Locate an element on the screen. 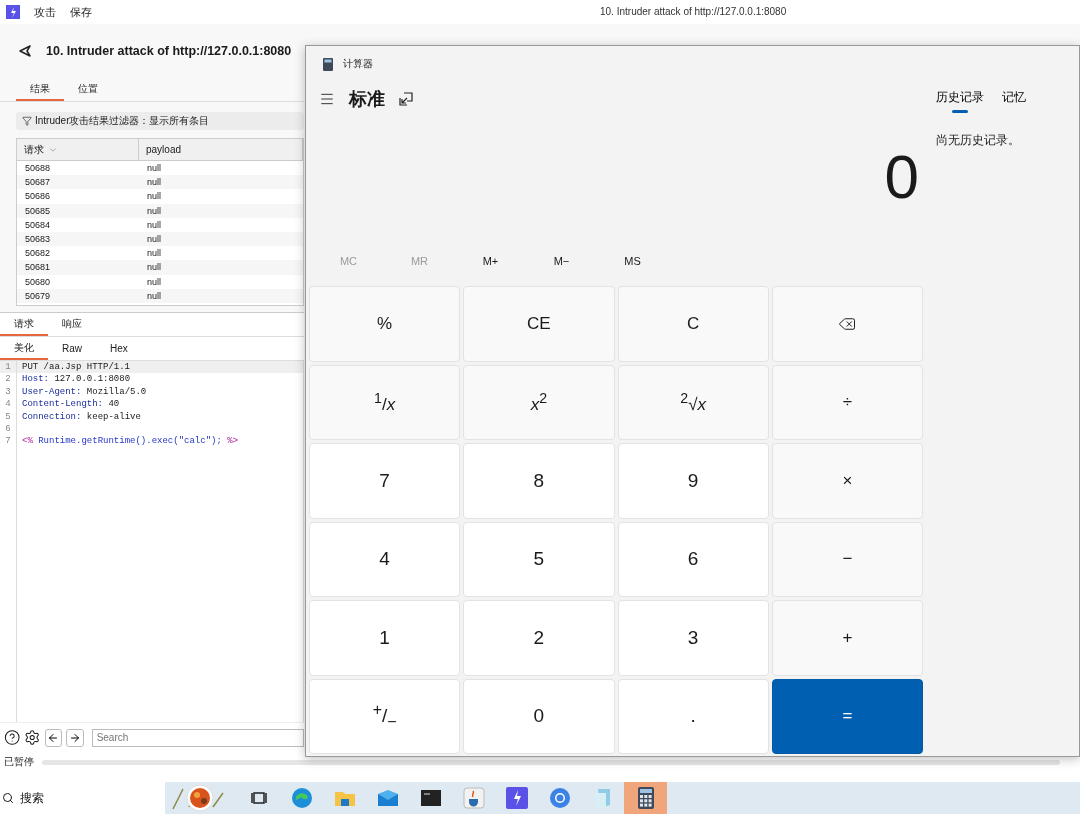 Image resolution: width=1080 pixels, height=814 pixels. search-icon is located at coordinates (8, 798).